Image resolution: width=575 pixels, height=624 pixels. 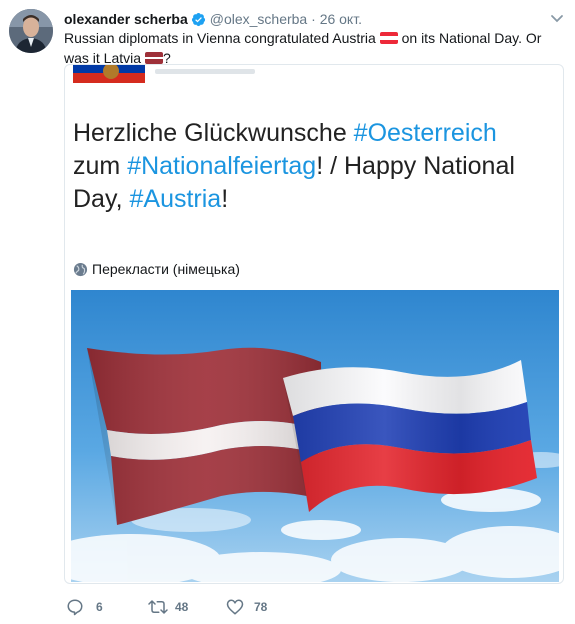 I want to click on translate-link: Перекласти (німецька), so click(x=156, y=269).